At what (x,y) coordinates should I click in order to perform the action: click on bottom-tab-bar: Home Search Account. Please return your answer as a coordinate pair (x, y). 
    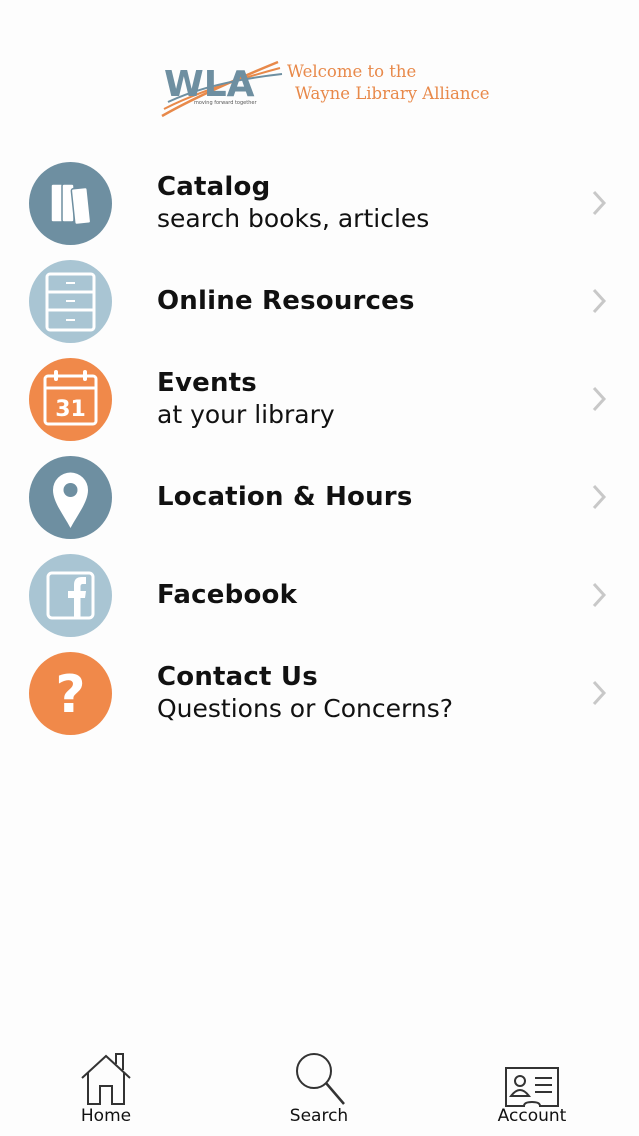
    Looking at the image, I should click on (319, 1086).